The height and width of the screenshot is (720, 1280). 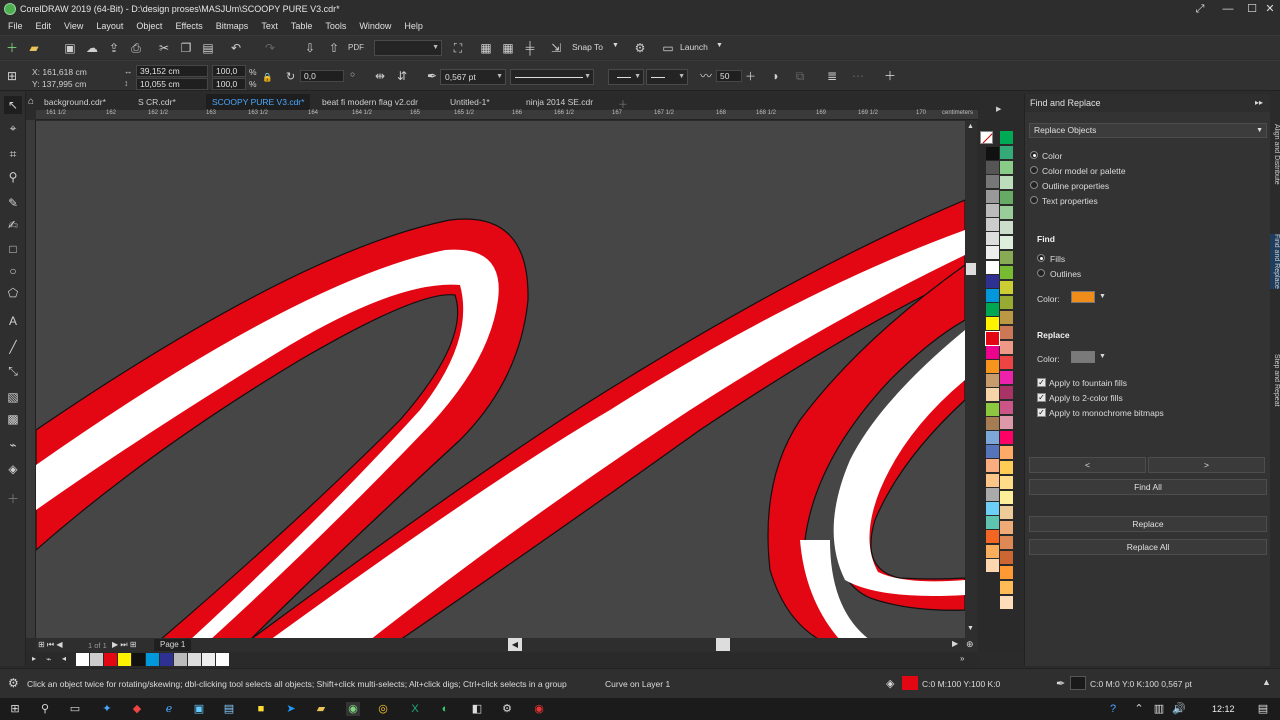 I want to click on taskbar-app-icon: ✦, so click(x=107, y=709).